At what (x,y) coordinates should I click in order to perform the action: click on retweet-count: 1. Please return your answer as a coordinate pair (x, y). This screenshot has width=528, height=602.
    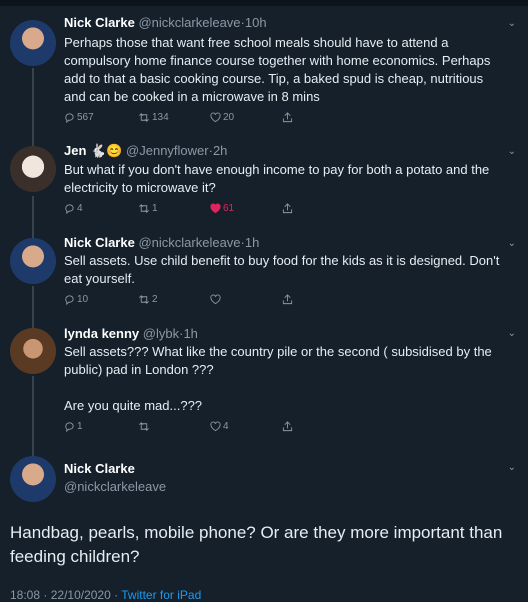
    Looking at the image, I should click on (155, 208).